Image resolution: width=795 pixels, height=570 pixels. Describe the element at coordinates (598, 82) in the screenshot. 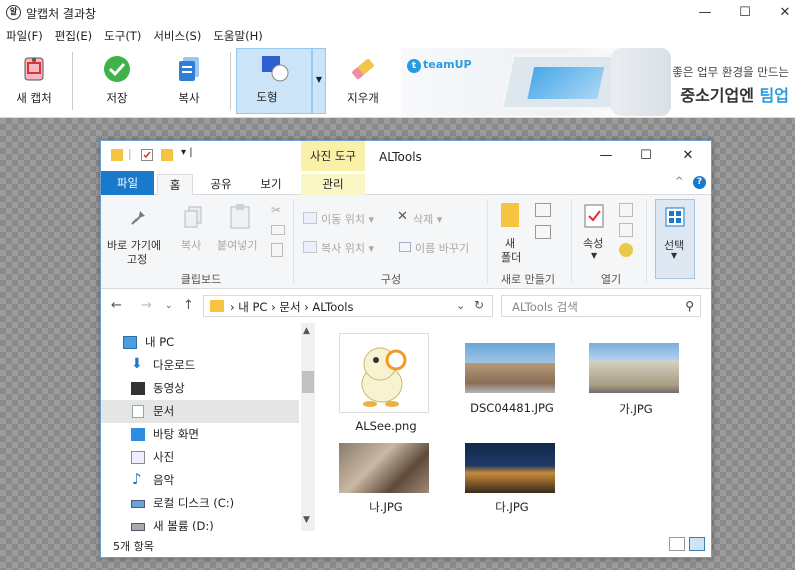

I see `teamup-banner: t teamUP 좋은 업무 환경을 만드는 중소기업엔 팀업` at that location.